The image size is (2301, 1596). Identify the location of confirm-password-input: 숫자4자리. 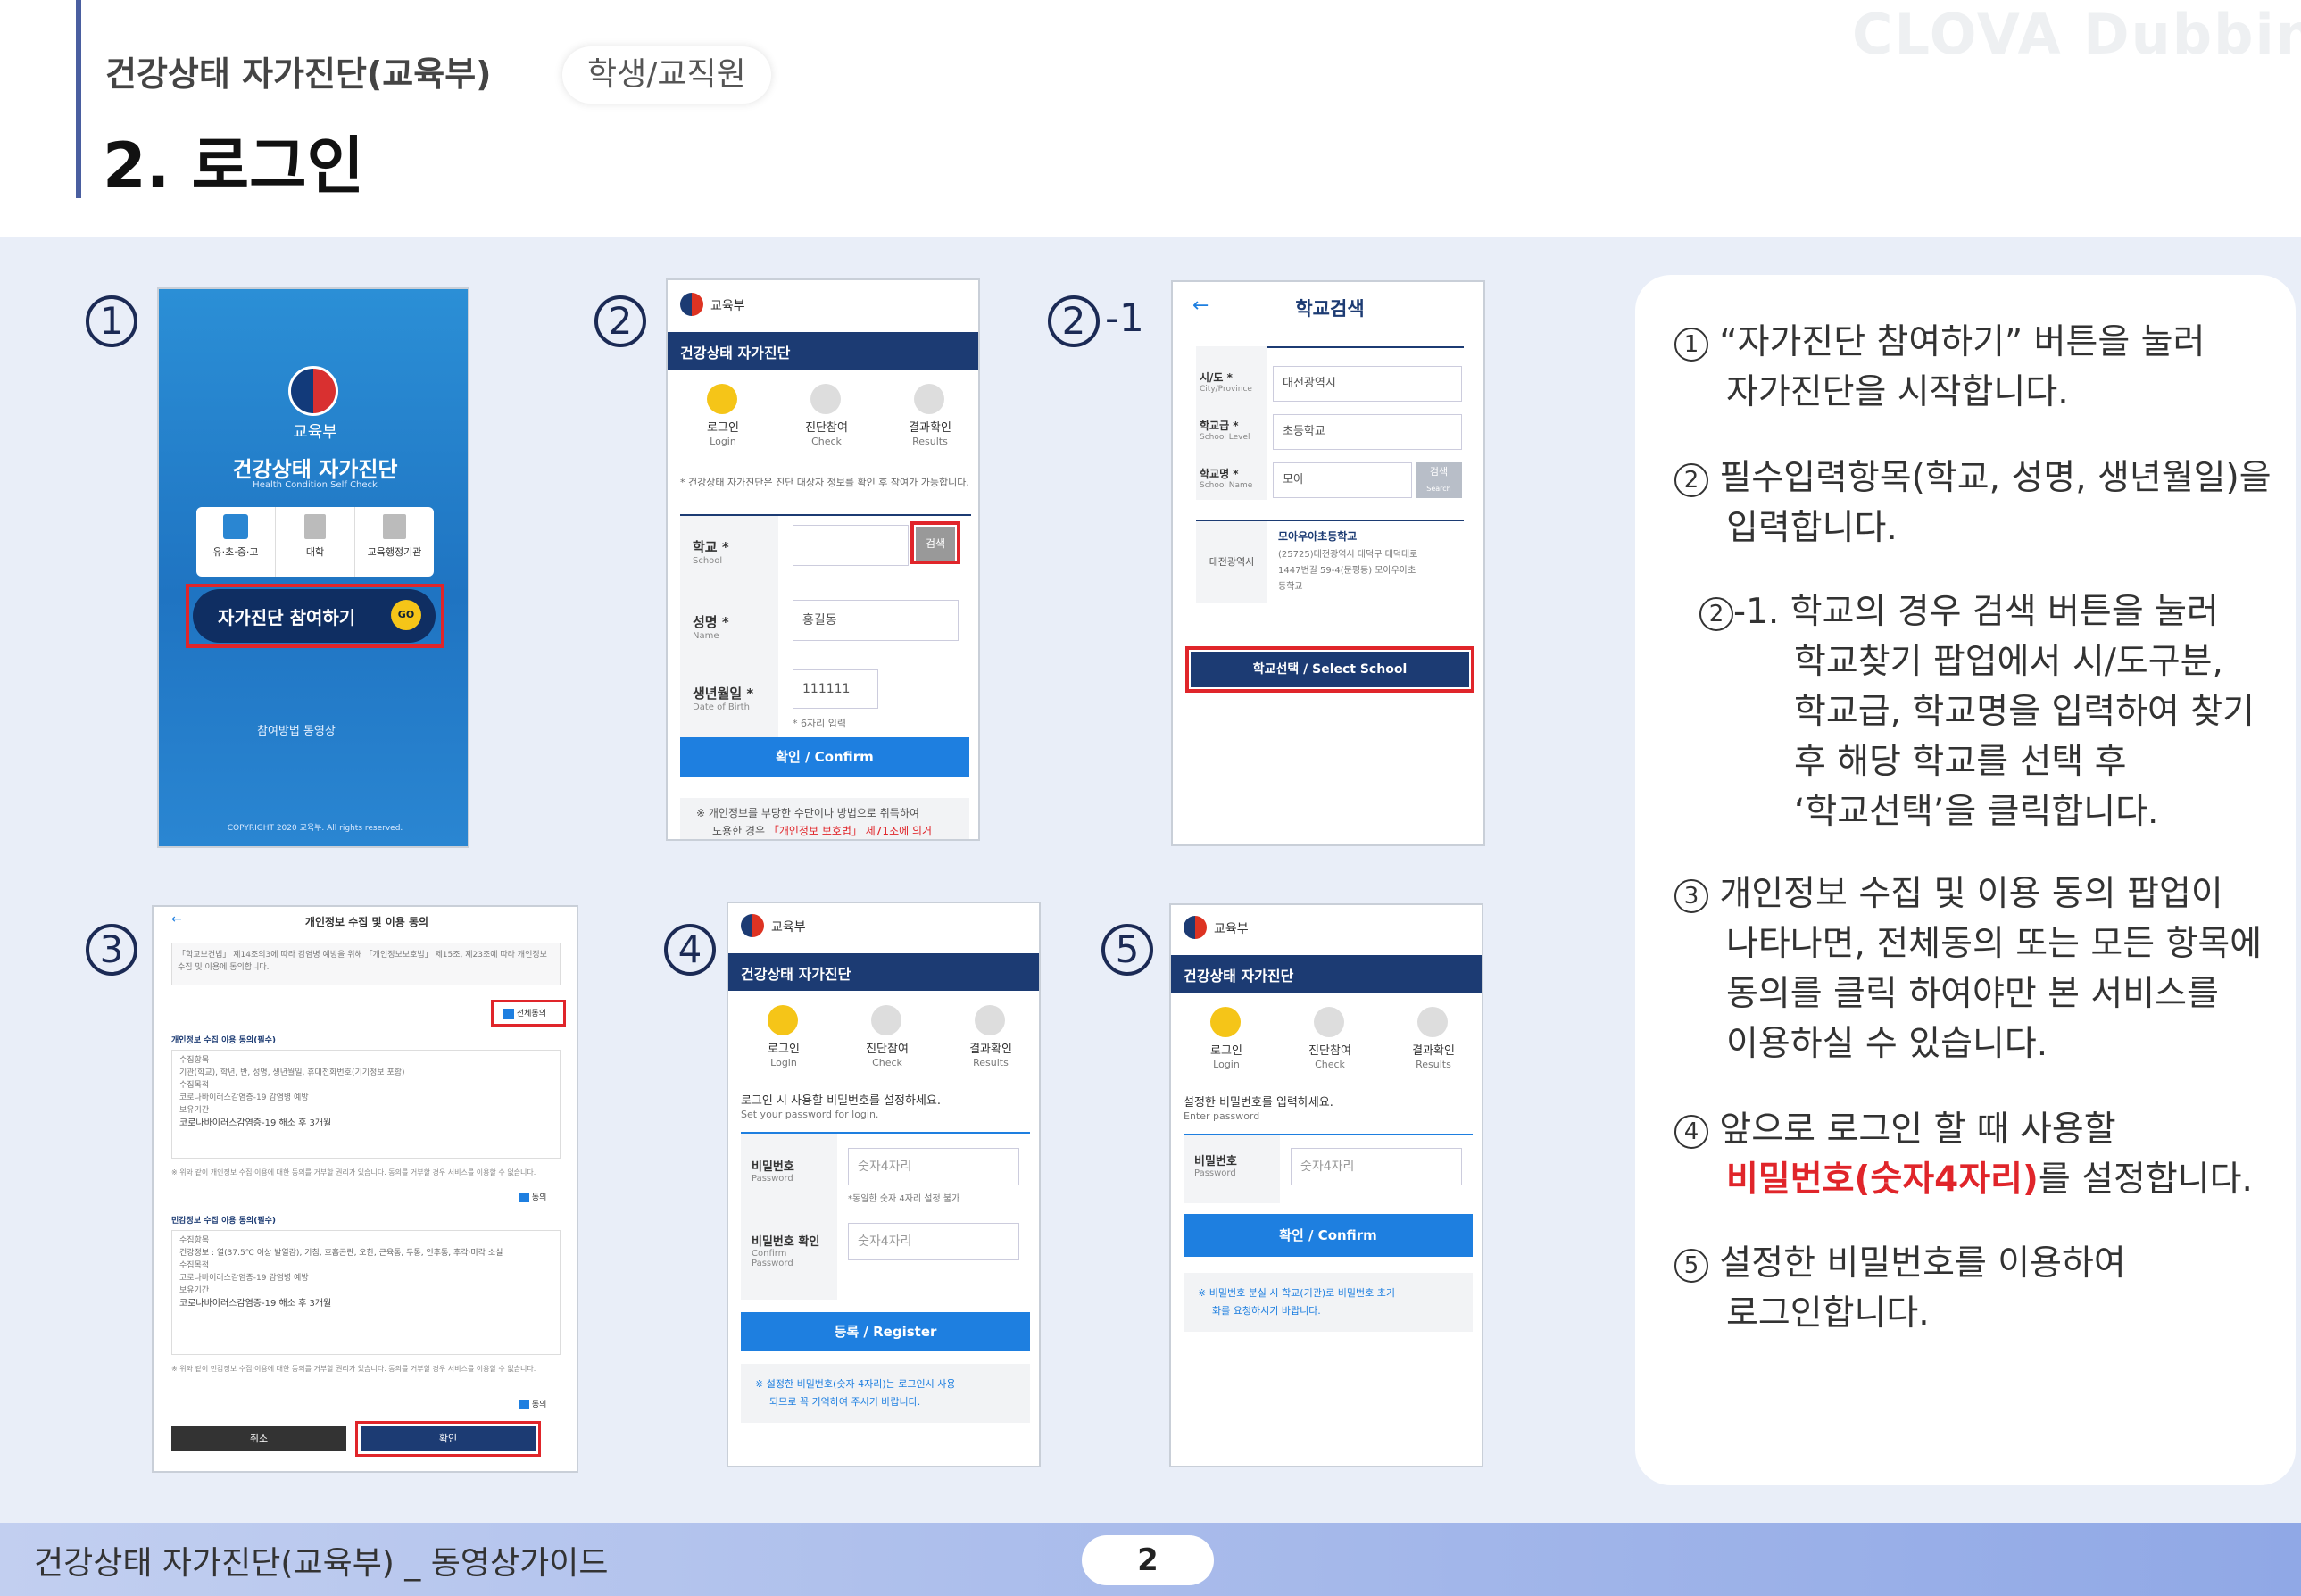
(933, 1242).